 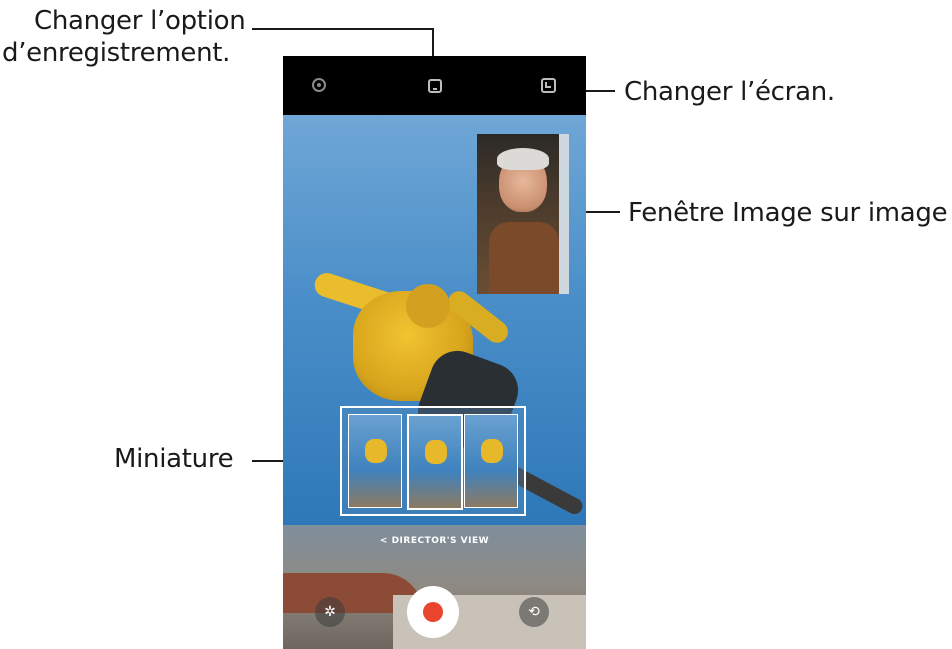 I want to click on change-screen-icon, so click(x=548, y=85).